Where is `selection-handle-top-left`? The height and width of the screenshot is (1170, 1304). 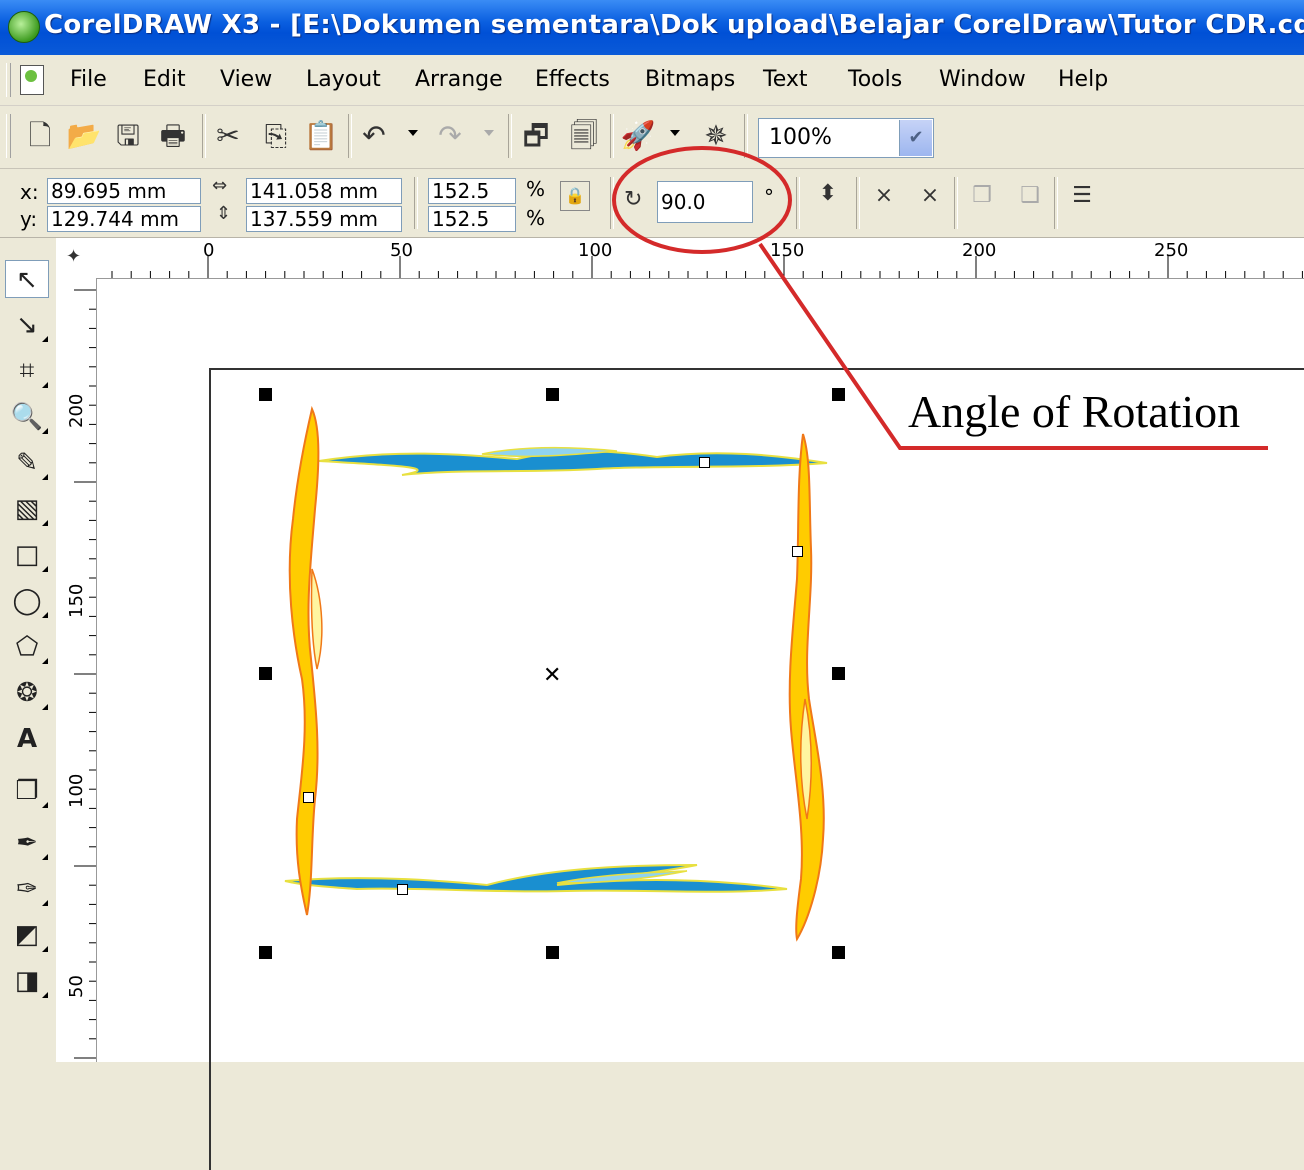 selection-handle-top-left is located at coordinates (265, 394).